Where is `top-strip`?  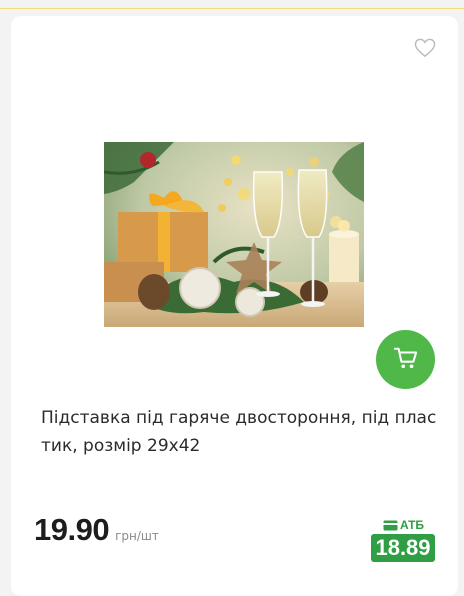
top-strip is located at coordinates (232, 4).